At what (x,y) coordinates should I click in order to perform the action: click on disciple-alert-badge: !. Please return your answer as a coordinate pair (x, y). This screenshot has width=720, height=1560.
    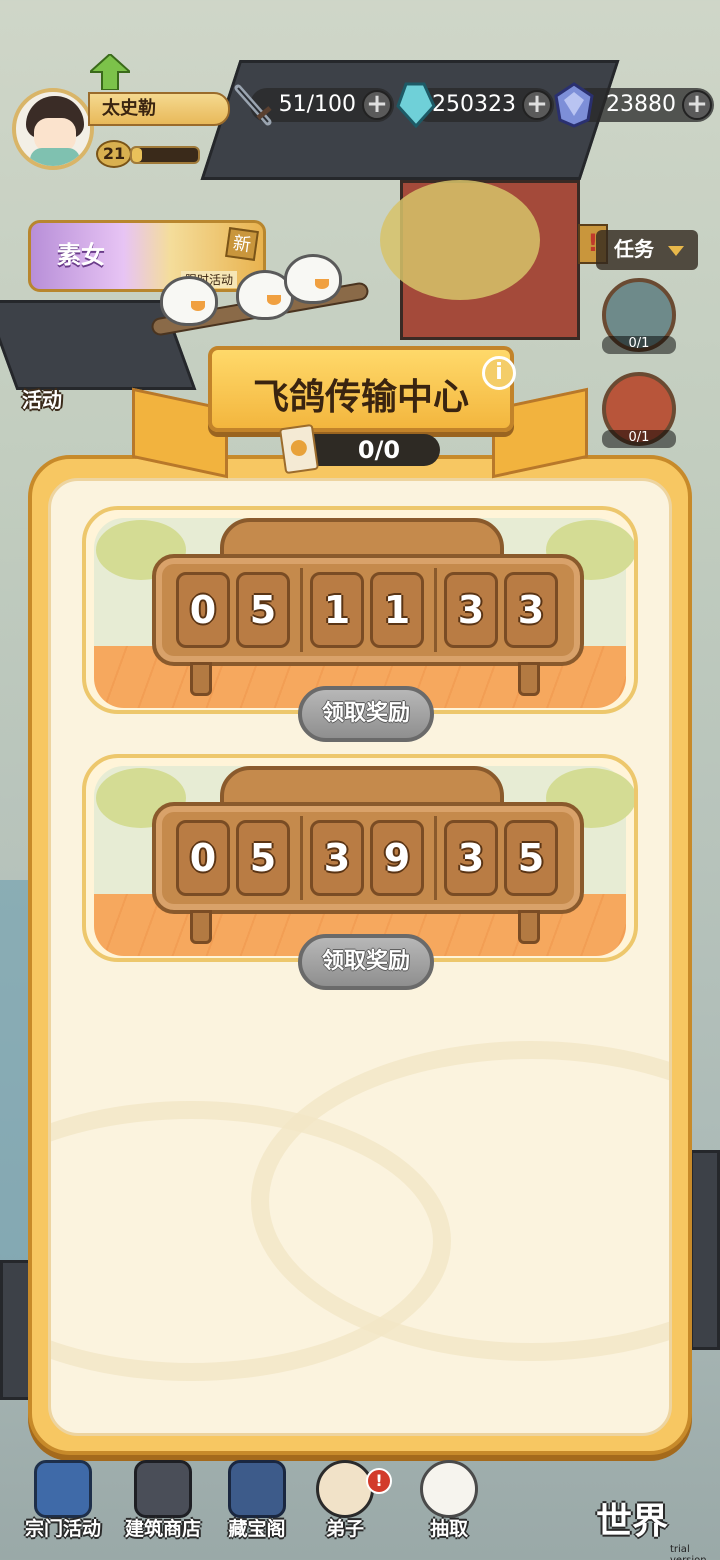
    Looking at the image, I should click on (379, 1481).